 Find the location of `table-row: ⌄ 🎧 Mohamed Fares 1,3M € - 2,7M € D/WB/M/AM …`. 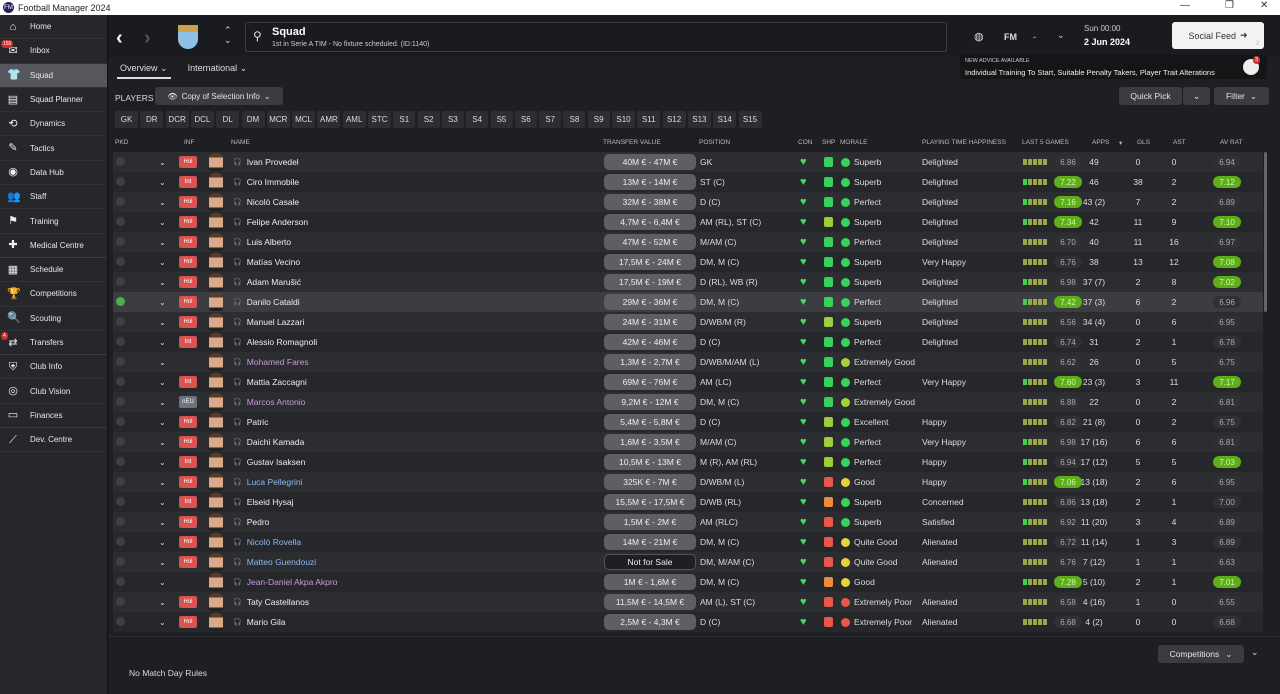

table-row: ⌄ 🎧 Mohamed Fares 1,3M € - 2,7M € D/WB/M/AM … is located at coordinates (688, 362).